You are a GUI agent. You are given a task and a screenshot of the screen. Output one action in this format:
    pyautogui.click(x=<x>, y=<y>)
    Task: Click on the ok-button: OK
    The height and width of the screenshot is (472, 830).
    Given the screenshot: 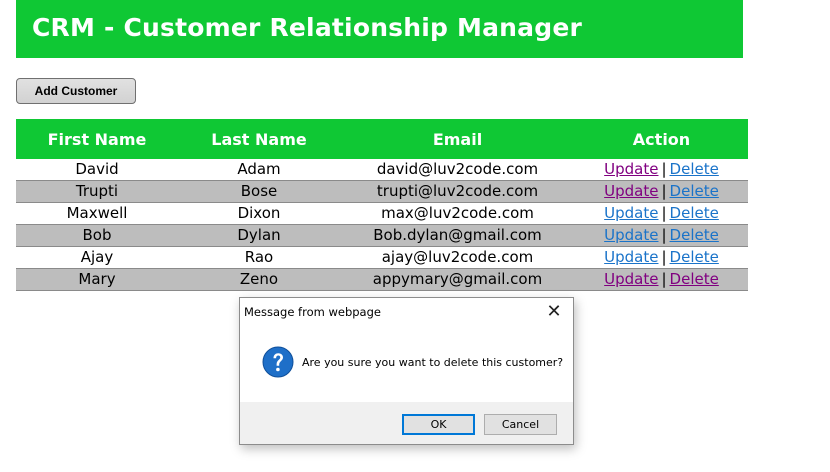 What is the action you would take?
    pyautogui.click(x=438, y=424)
    